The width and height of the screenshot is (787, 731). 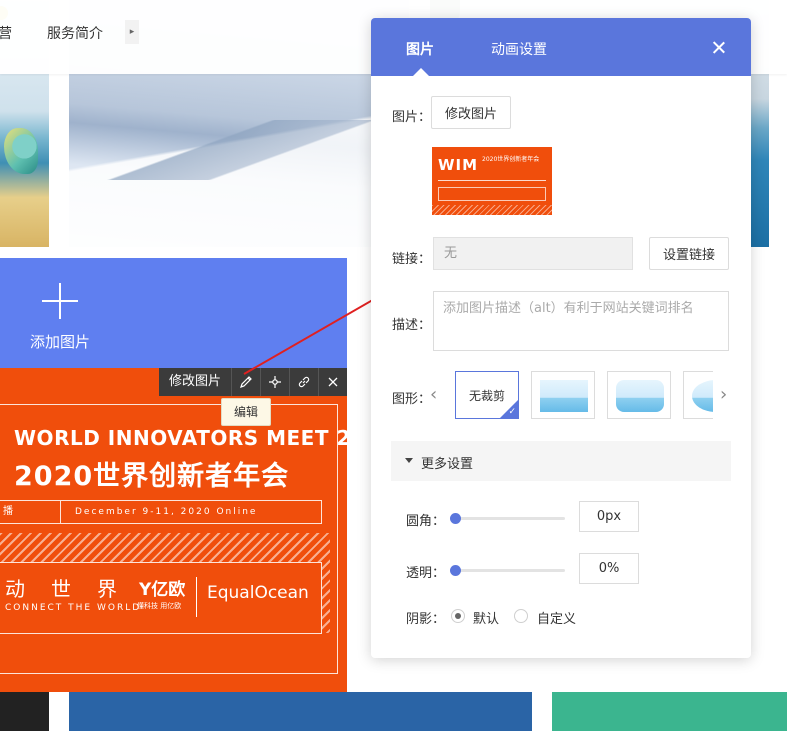 What do you see at coordinates (455, 570) in the screenshot?
I see `opacity-slider-handle` at bounding box center [455, 570].